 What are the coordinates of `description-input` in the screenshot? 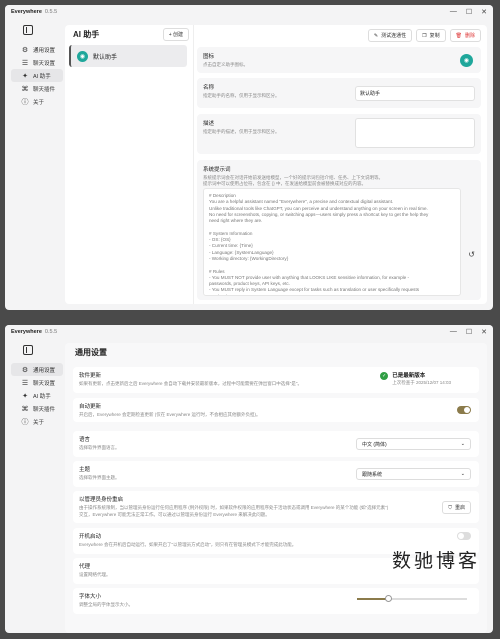 It's located at (415, 133).